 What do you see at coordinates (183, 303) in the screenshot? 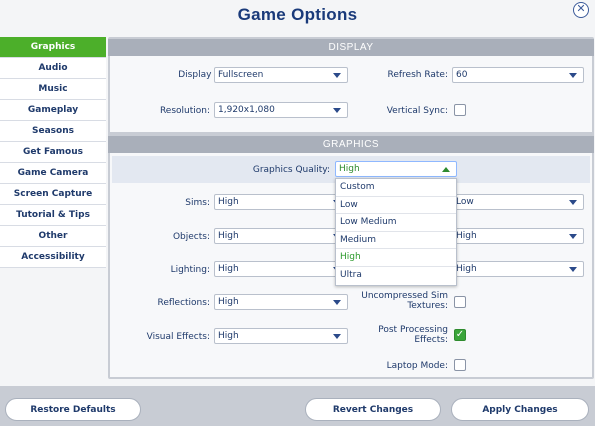
I see `reflections-label: Reflections:` at bounding box center [183, 303].